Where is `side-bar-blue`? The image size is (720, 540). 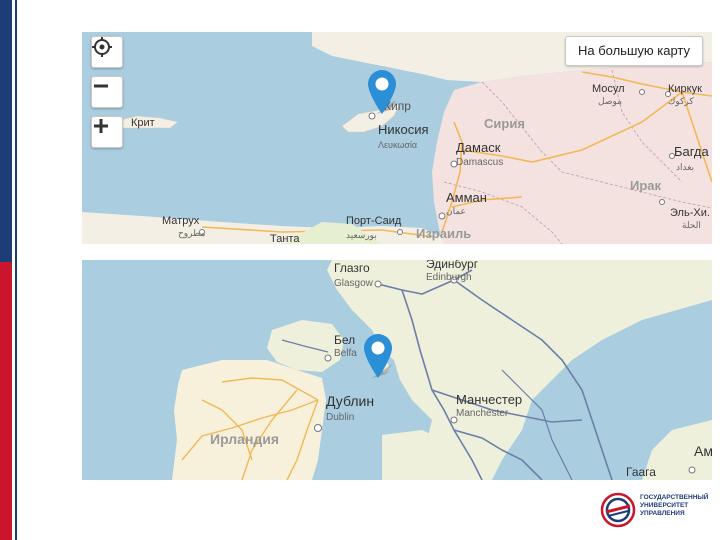 side-bar-blue is located at coordinates (6, 131).